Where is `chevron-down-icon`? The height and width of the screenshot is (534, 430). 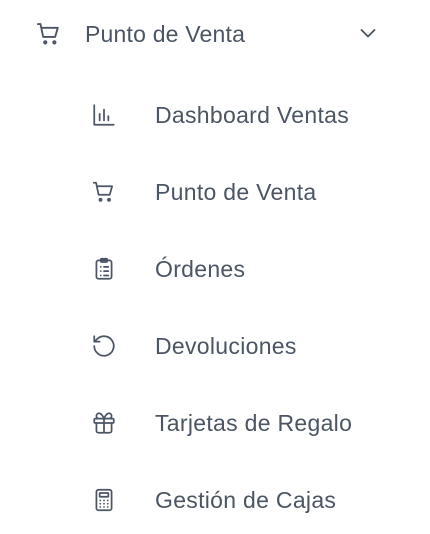
chevron-down-icon is located at coordinates (368, 33).